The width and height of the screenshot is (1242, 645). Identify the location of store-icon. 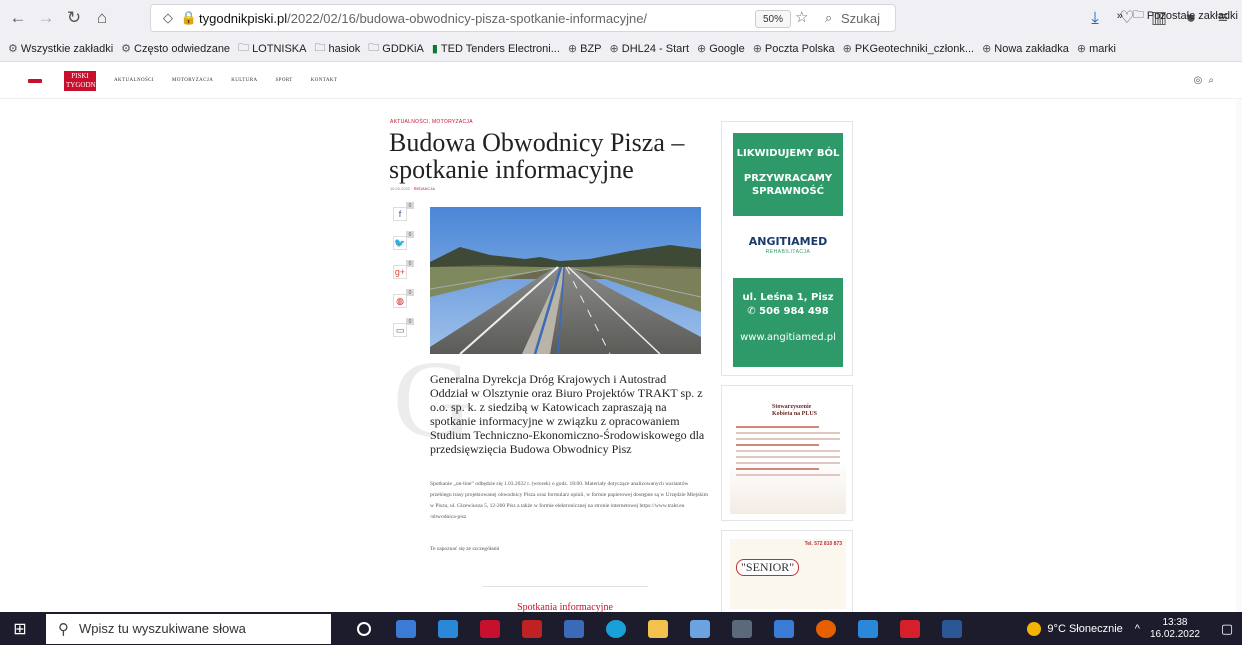
(868, 628).